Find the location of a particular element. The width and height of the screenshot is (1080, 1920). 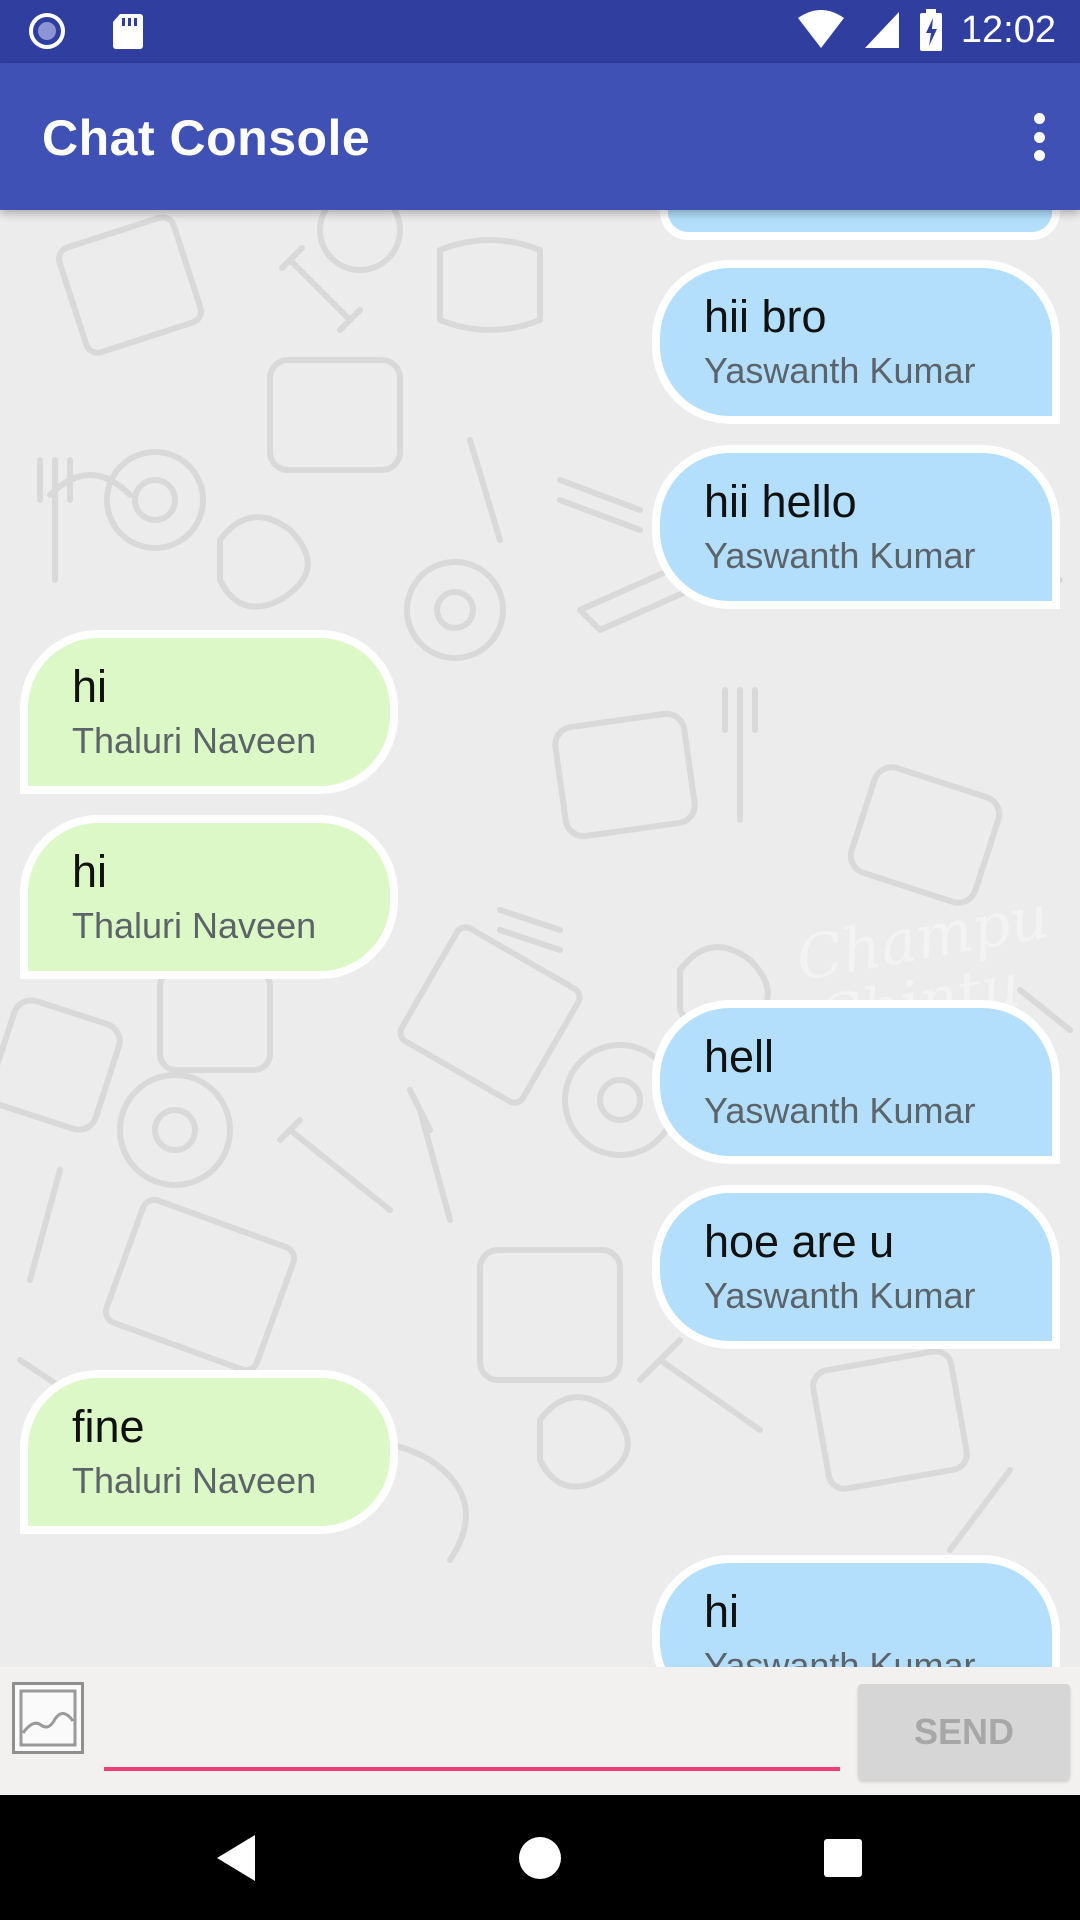

page-title: Chat Console is located at coordinates (206, 138).